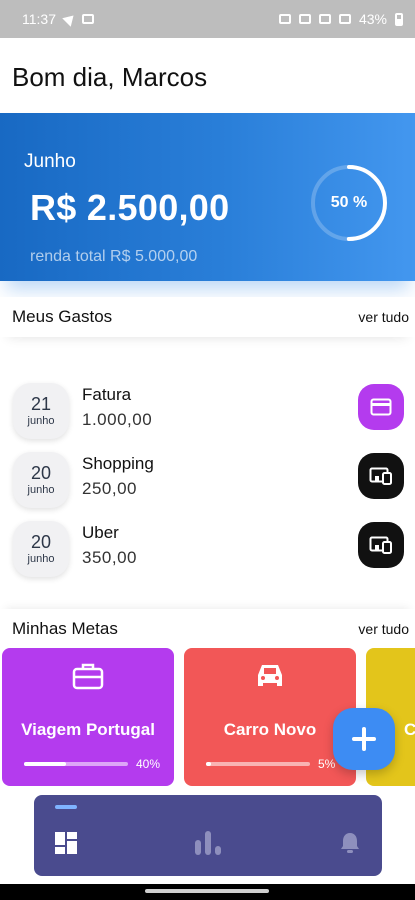 This screenshot has width=415, height=900. Describe the element at coordinates (130, 207) in the screenshot. I see `balance-amount: R$ 2.500,00` at that location.